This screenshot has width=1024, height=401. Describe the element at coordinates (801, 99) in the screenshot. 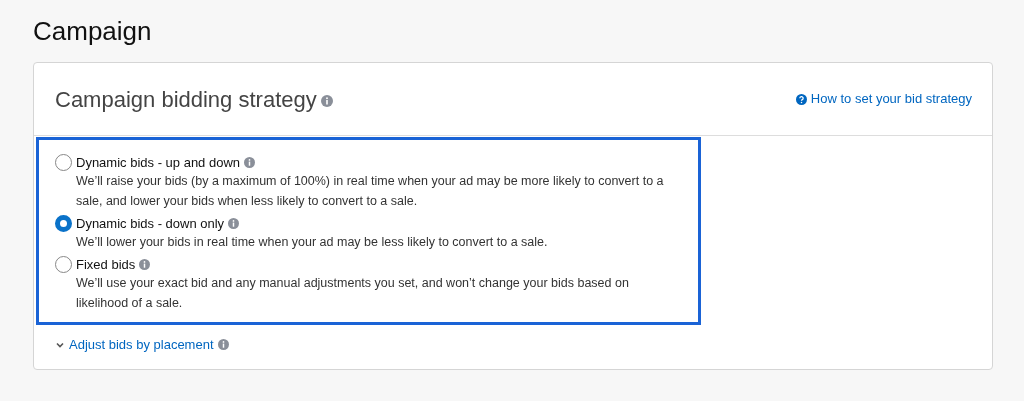

I see `help-icon` at that location.